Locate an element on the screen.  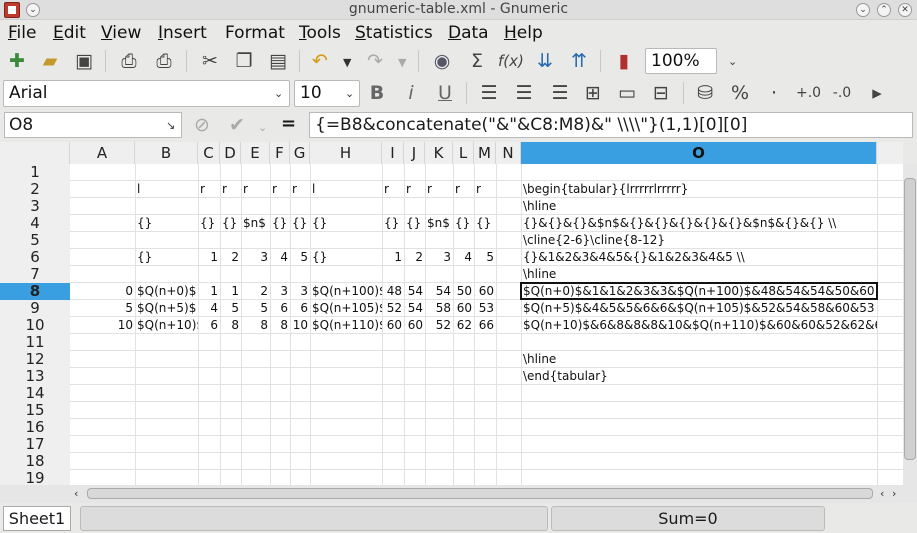
cell-m4: {} is located at coordinates (485, 223).